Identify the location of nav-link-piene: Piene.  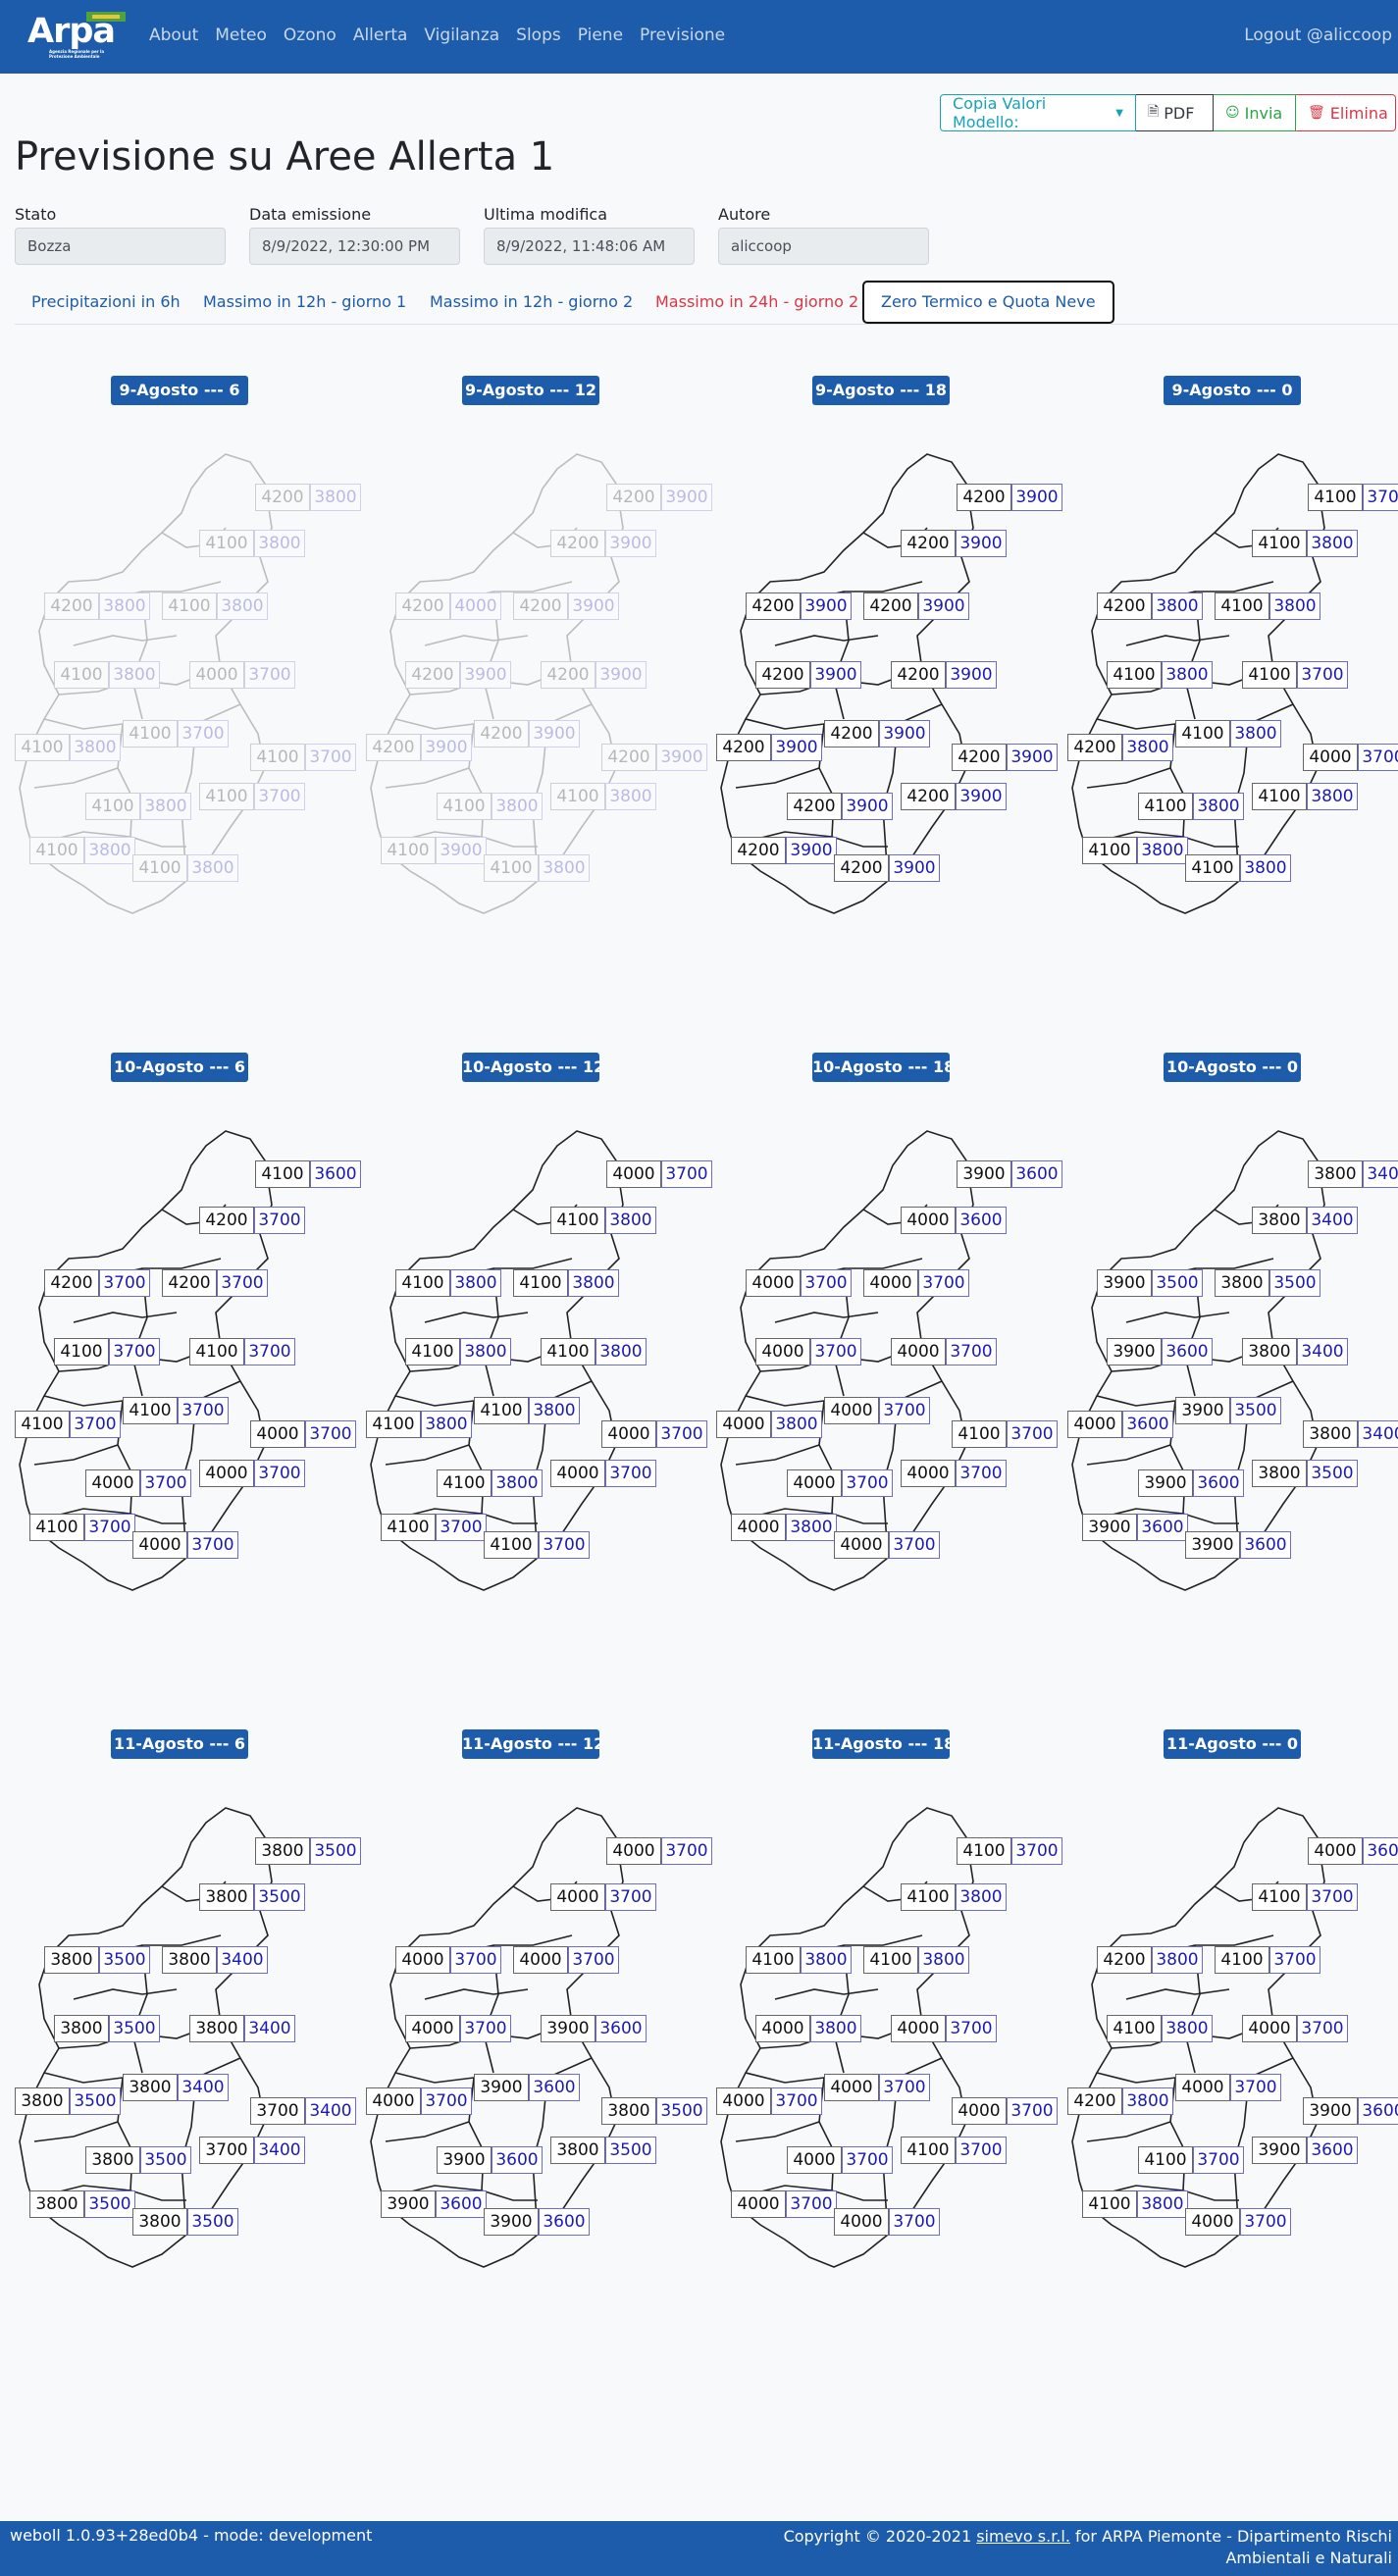
(600, 35).